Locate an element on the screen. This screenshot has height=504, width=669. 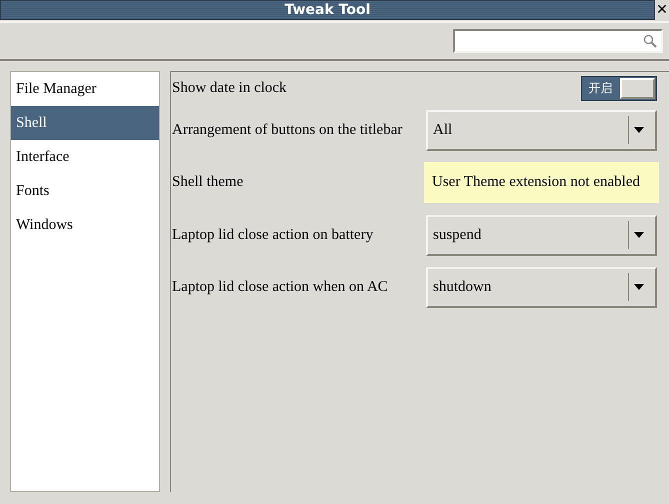
close-button: ✕ is located at coordinates (662, 10).